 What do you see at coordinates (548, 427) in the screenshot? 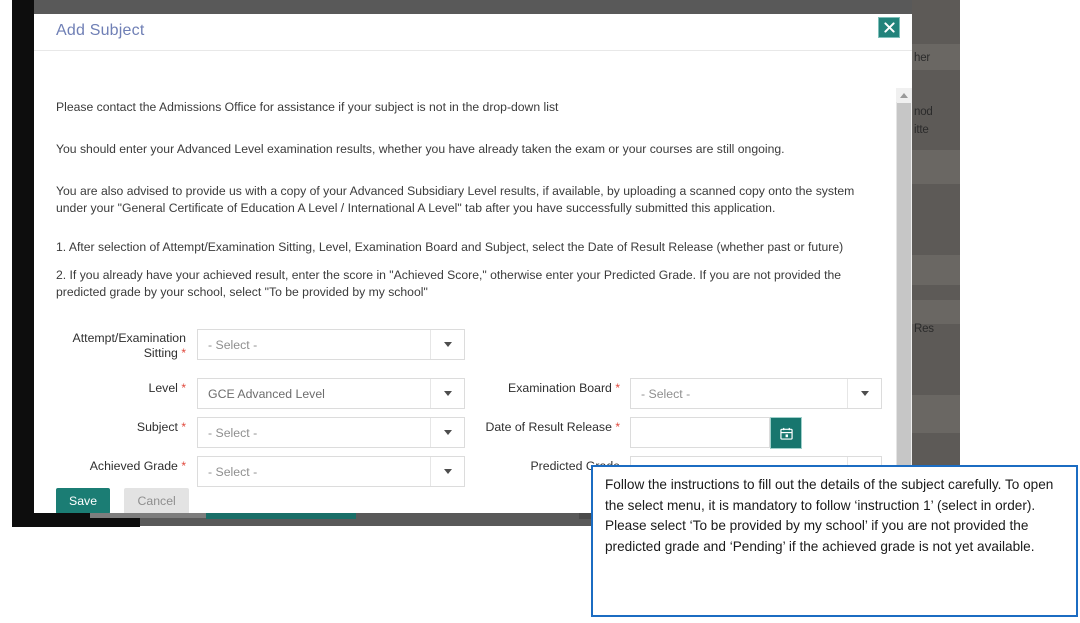
I see `label-text: Date of Result Release` at bounding box center [548, 427].